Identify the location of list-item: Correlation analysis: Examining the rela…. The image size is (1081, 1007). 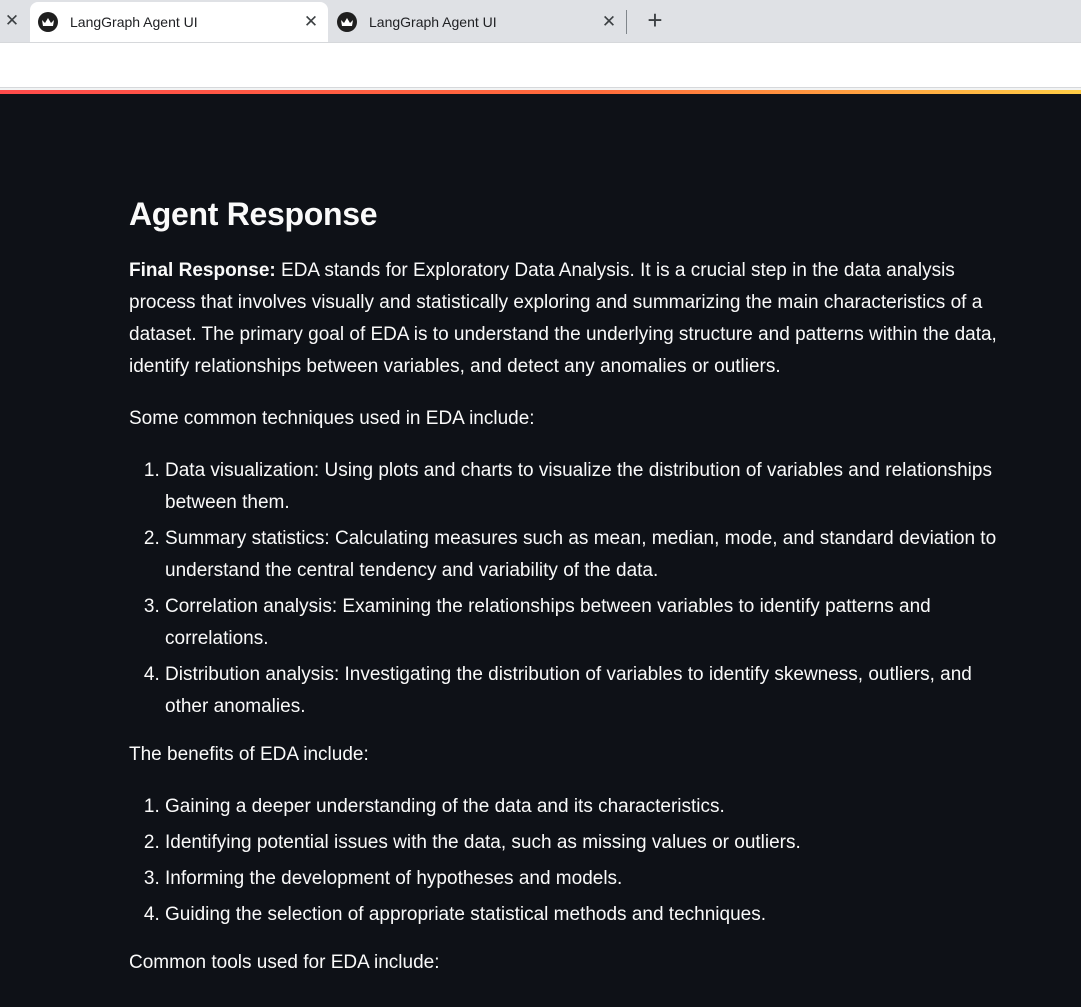
(582, 623).